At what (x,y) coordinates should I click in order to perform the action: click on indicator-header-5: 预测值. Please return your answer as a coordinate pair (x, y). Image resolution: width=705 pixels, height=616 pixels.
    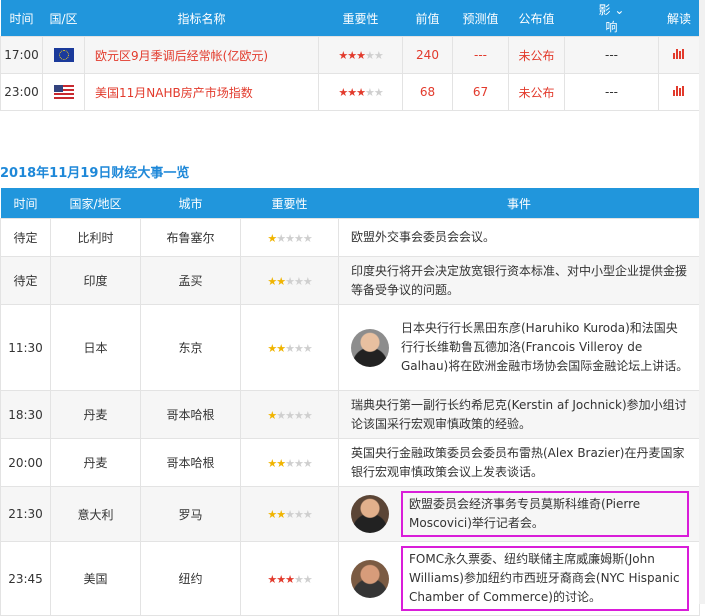
    Looking at the image, I should click on (480, 18).